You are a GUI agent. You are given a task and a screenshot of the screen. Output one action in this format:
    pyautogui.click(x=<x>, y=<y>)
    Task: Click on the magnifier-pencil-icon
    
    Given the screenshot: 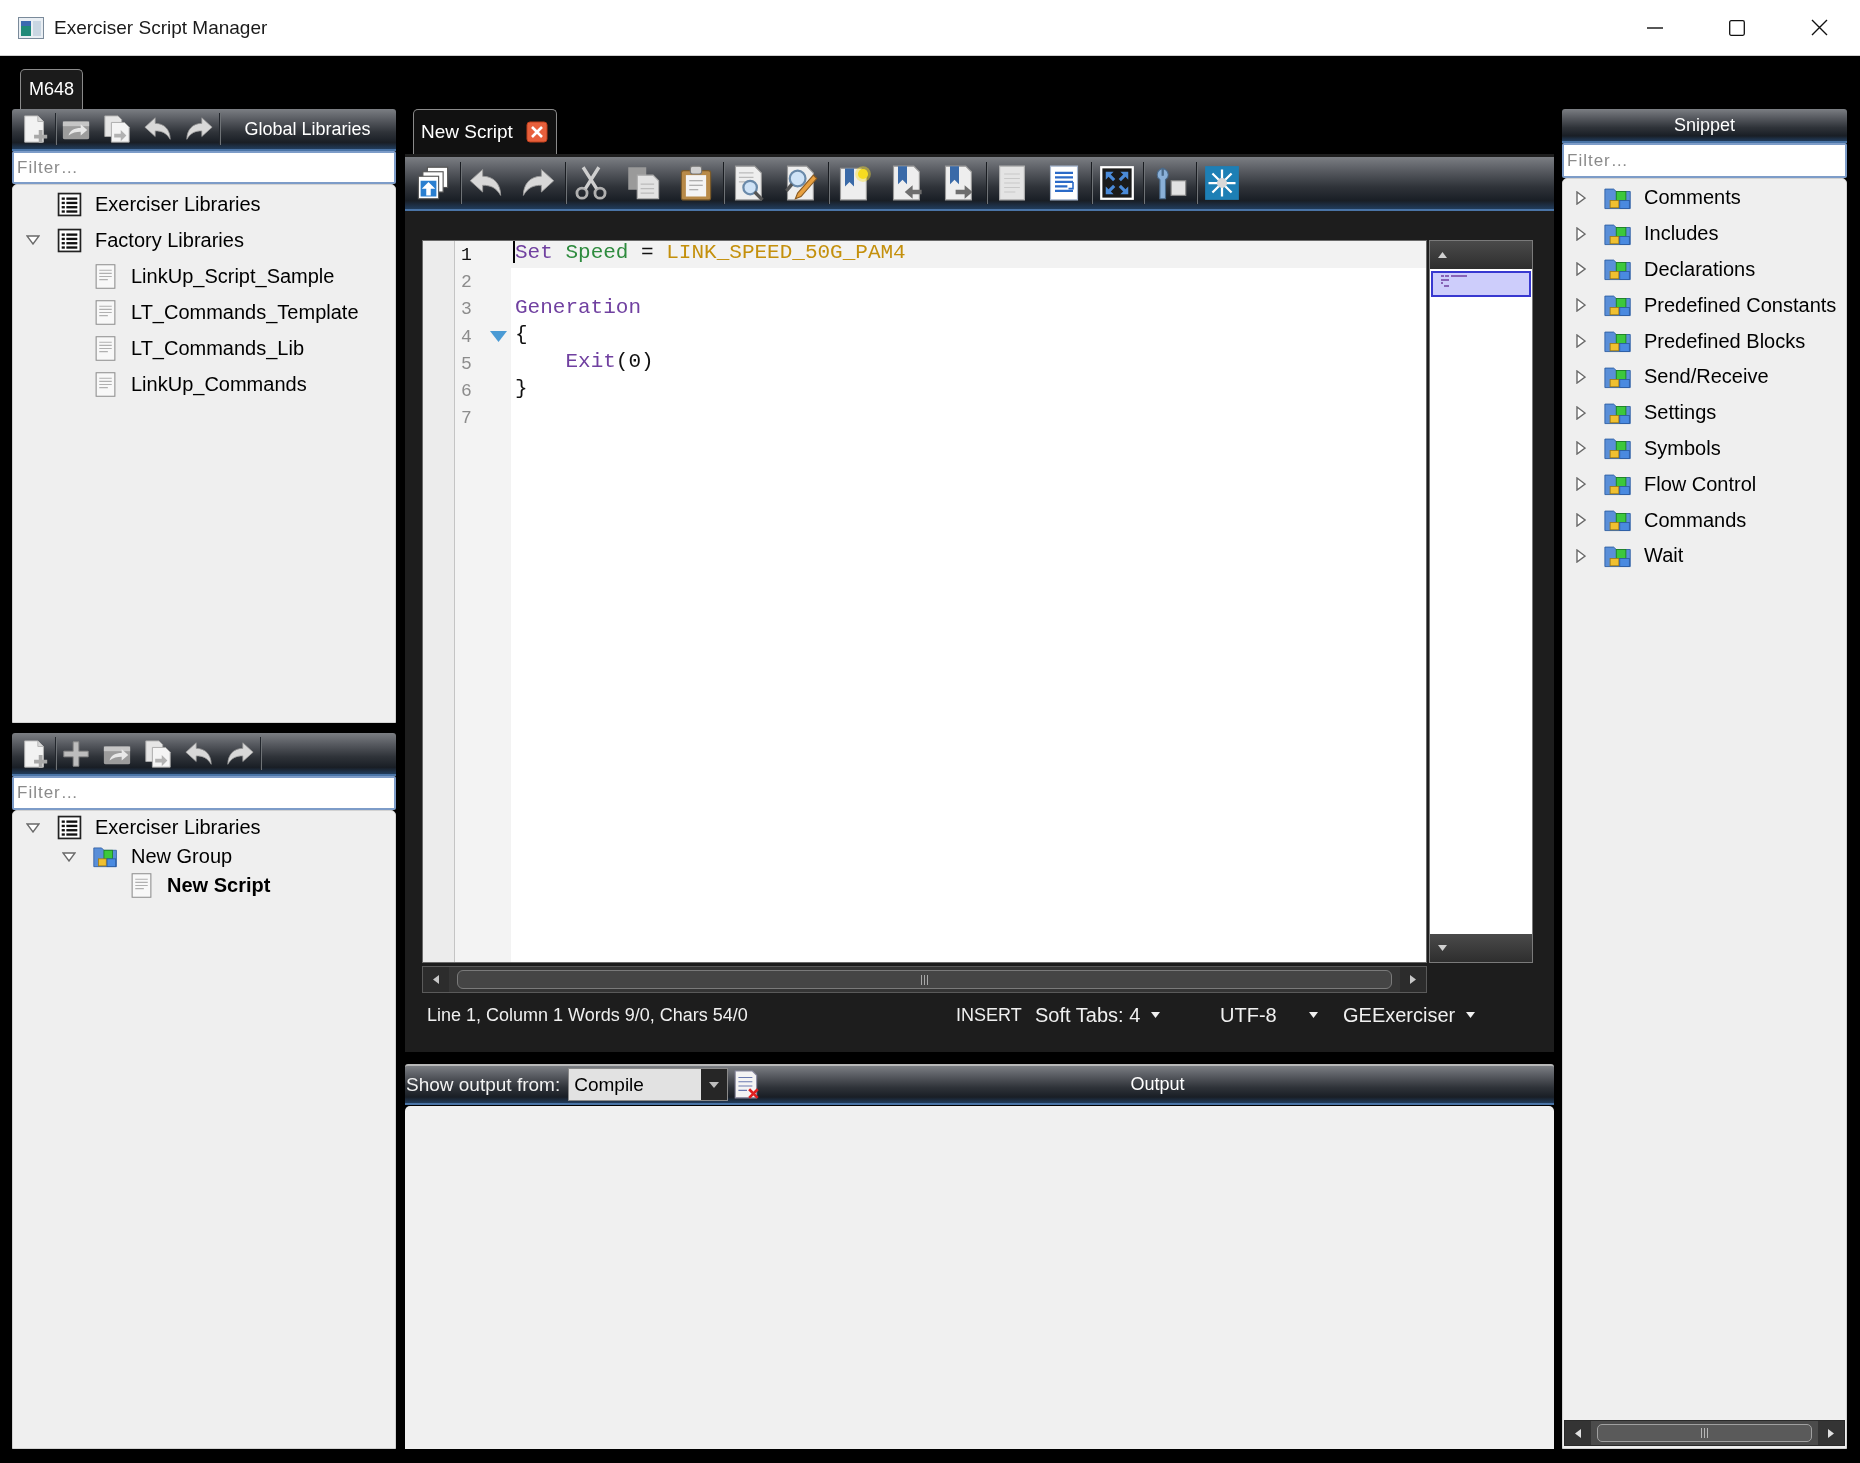 What is the action you would take?
    pyautogui.click(x=801, y=183)
    